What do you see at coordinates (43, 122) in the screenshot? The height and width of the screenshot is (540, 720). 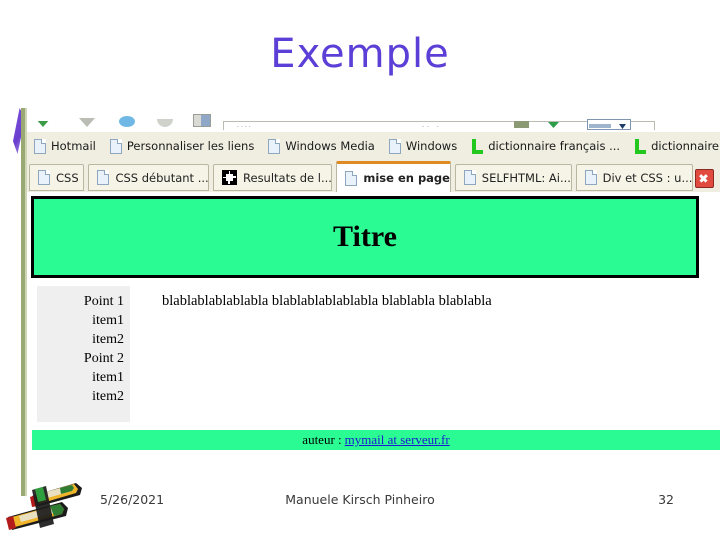 I see `back-arrow-icon` at bounding box center [43, 122].